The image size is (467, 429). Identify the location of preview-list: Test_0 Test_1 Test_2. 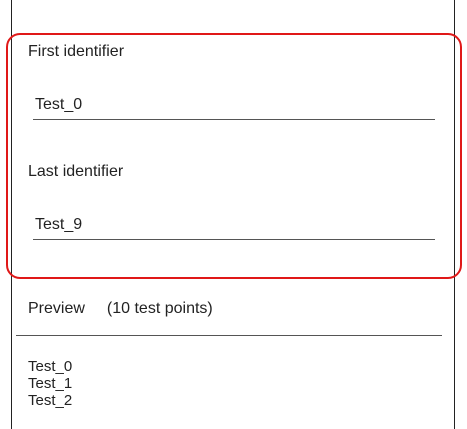
(50, 383).